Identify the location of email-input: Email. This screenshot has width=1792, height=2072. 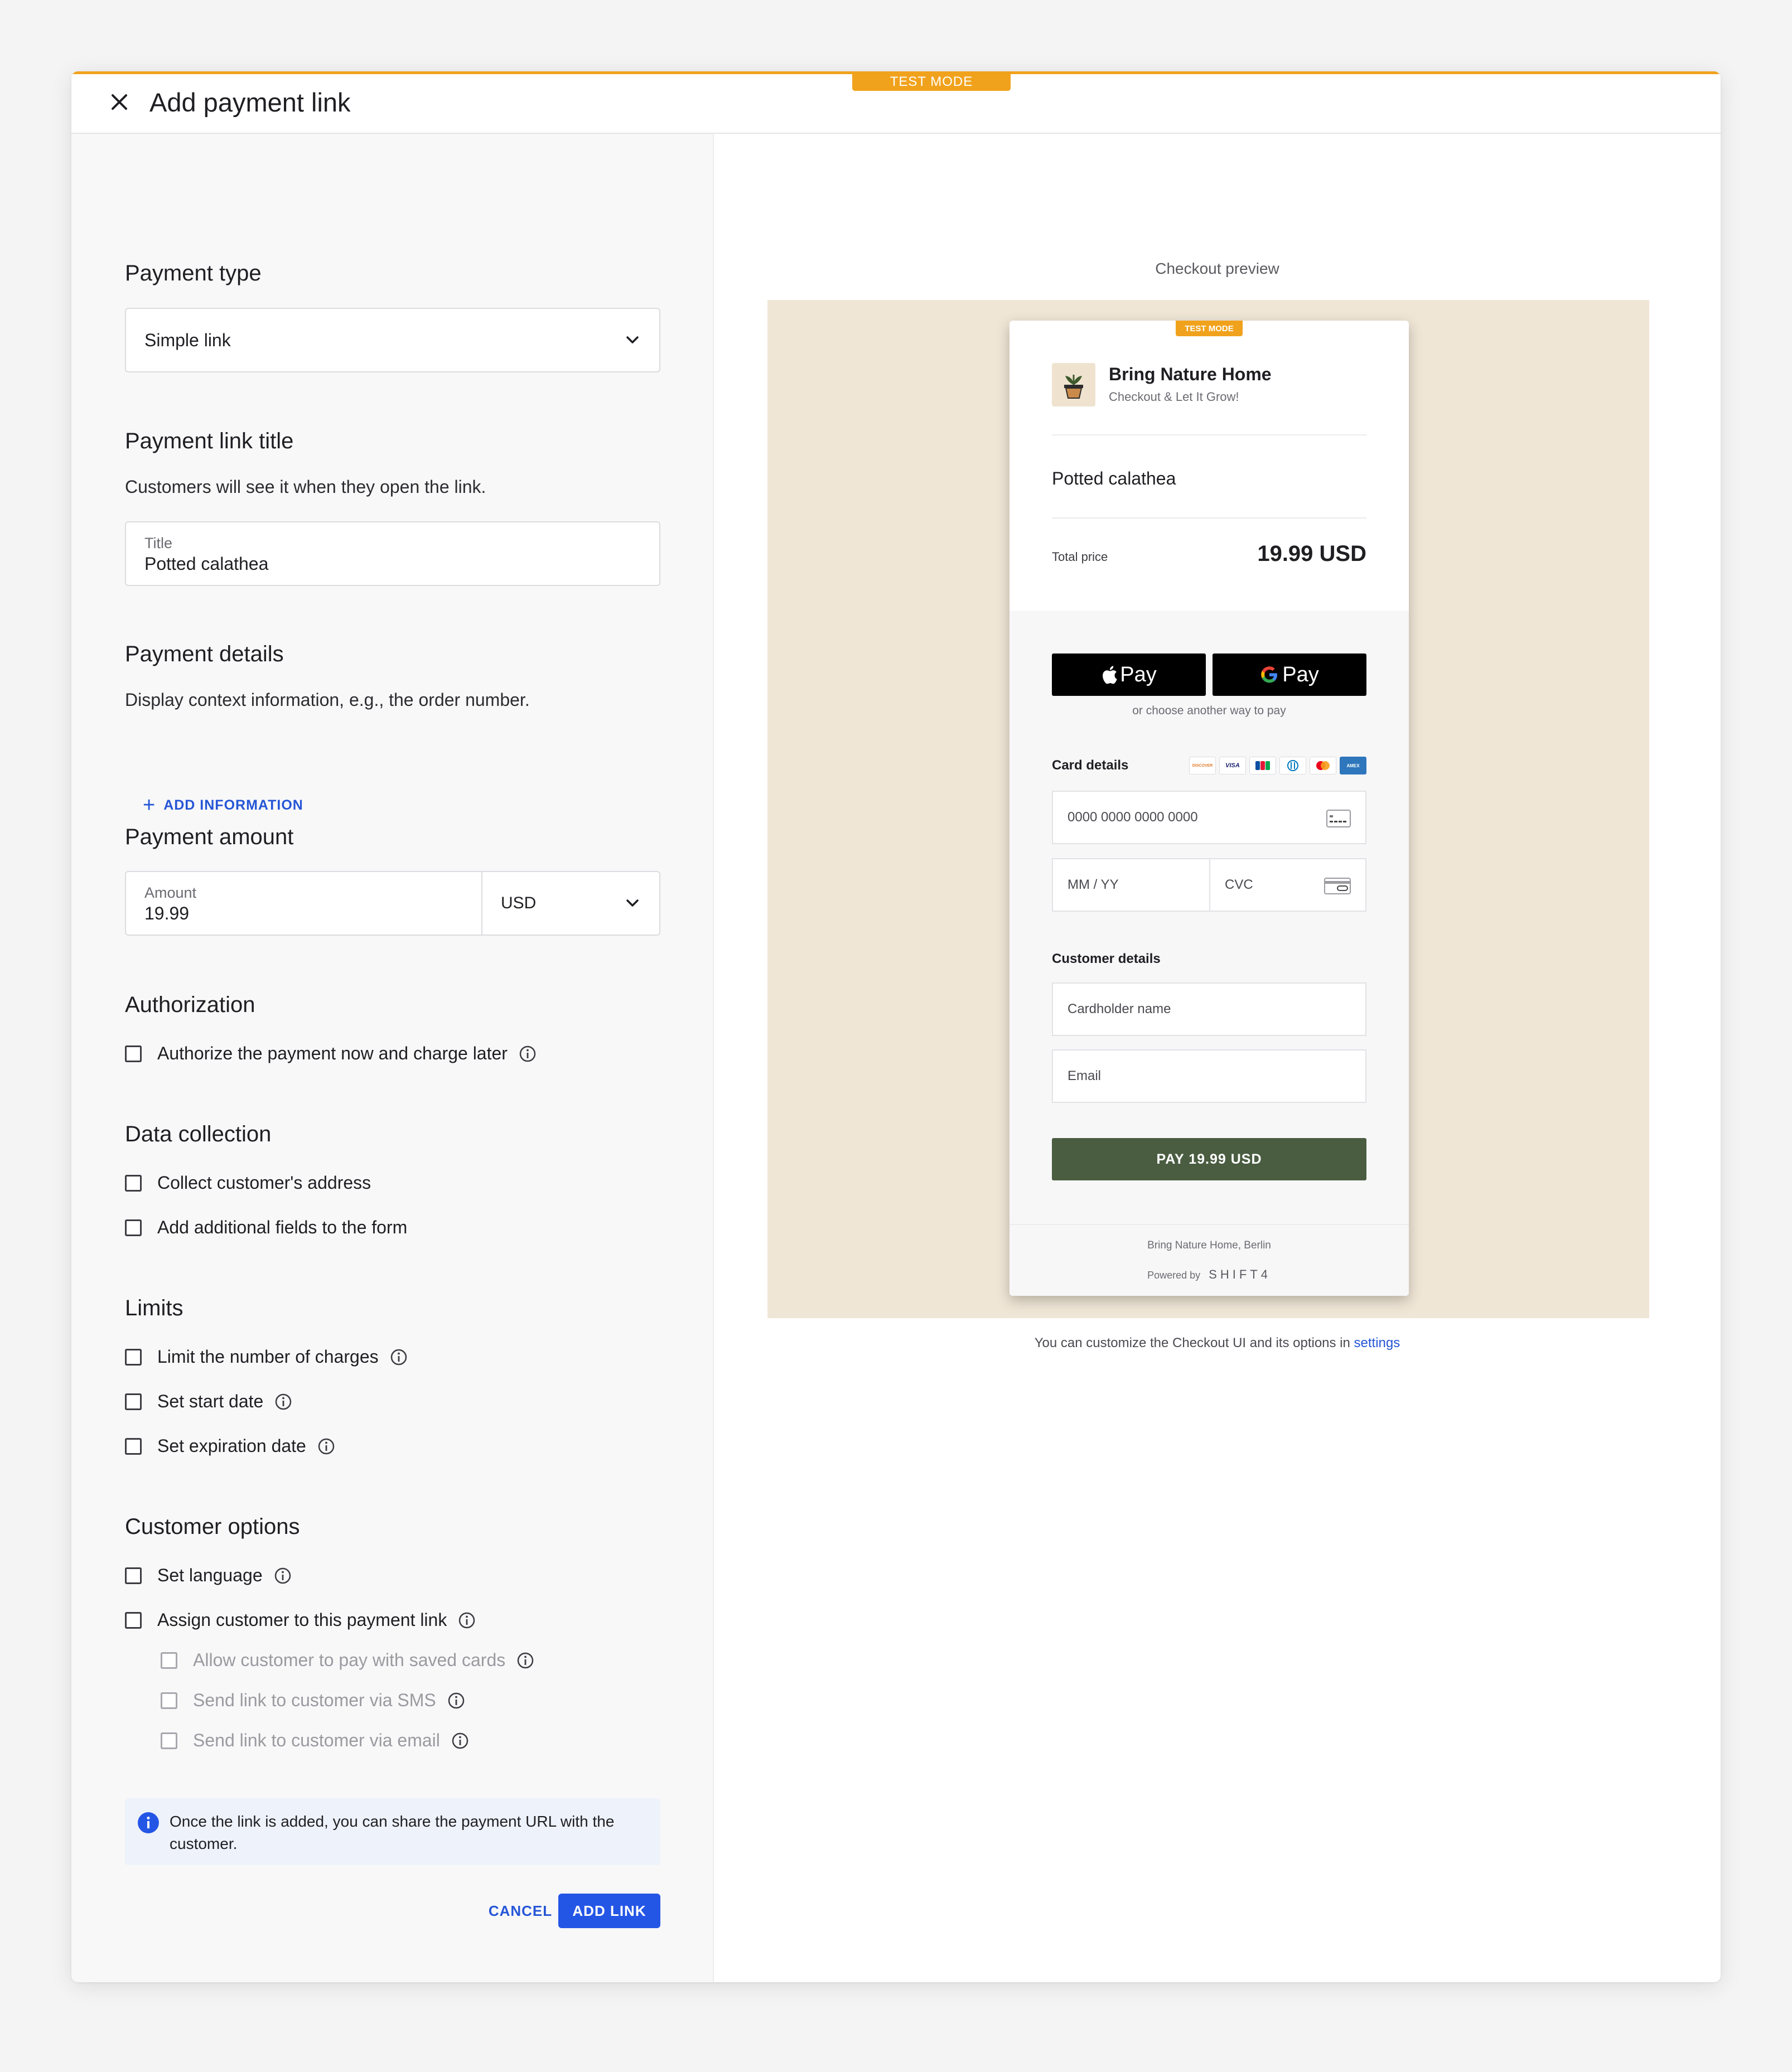
(1209, 1076).